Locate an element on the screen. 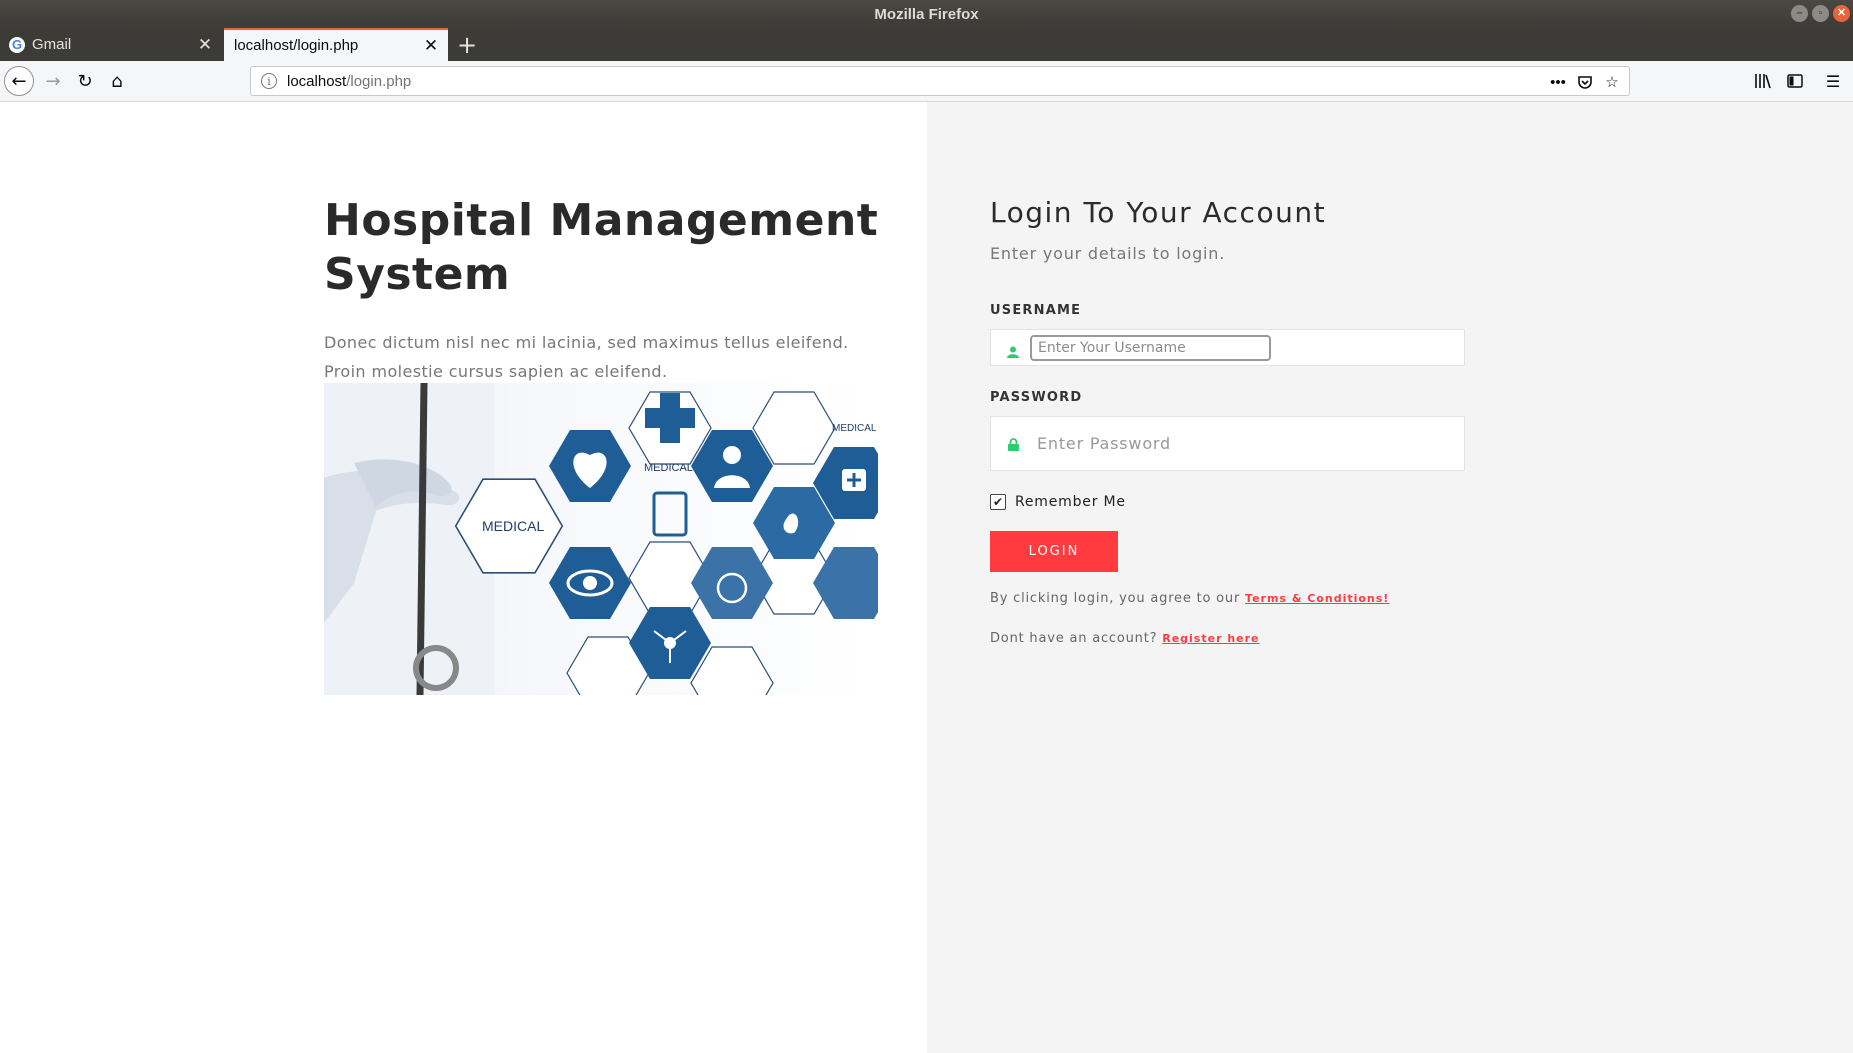 Image resolution: width=1853 pixels, height=1053 pixels. password-field-wrapper is located at coordinates (1227, 443).